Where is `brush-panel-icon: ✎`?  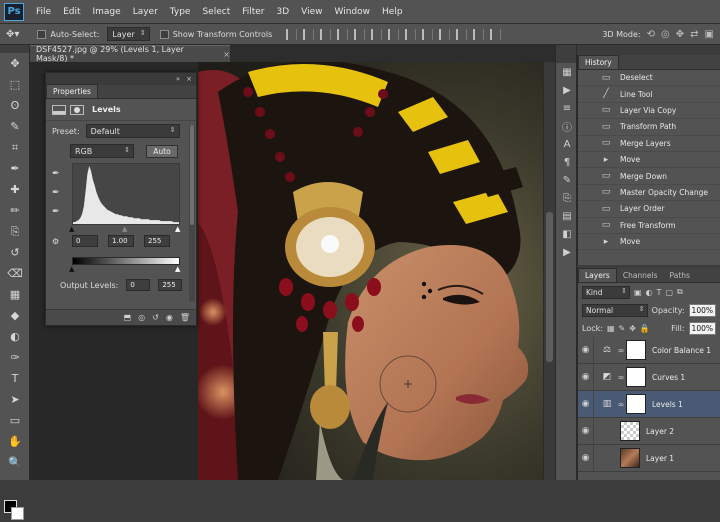 brush-panel-icon: ✎ is located at coordinates (567, 180).